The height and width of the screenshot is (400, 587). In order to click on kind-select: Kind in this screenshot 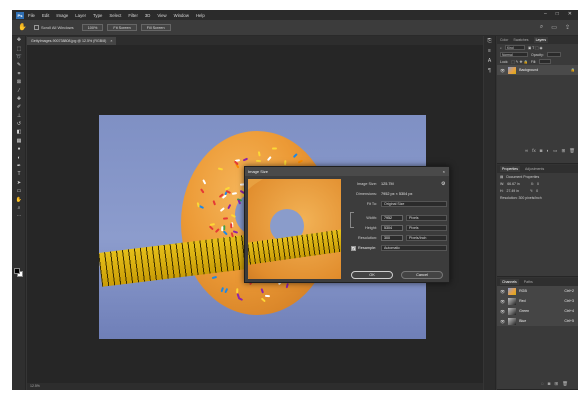, I will do `click(514, 47)`.